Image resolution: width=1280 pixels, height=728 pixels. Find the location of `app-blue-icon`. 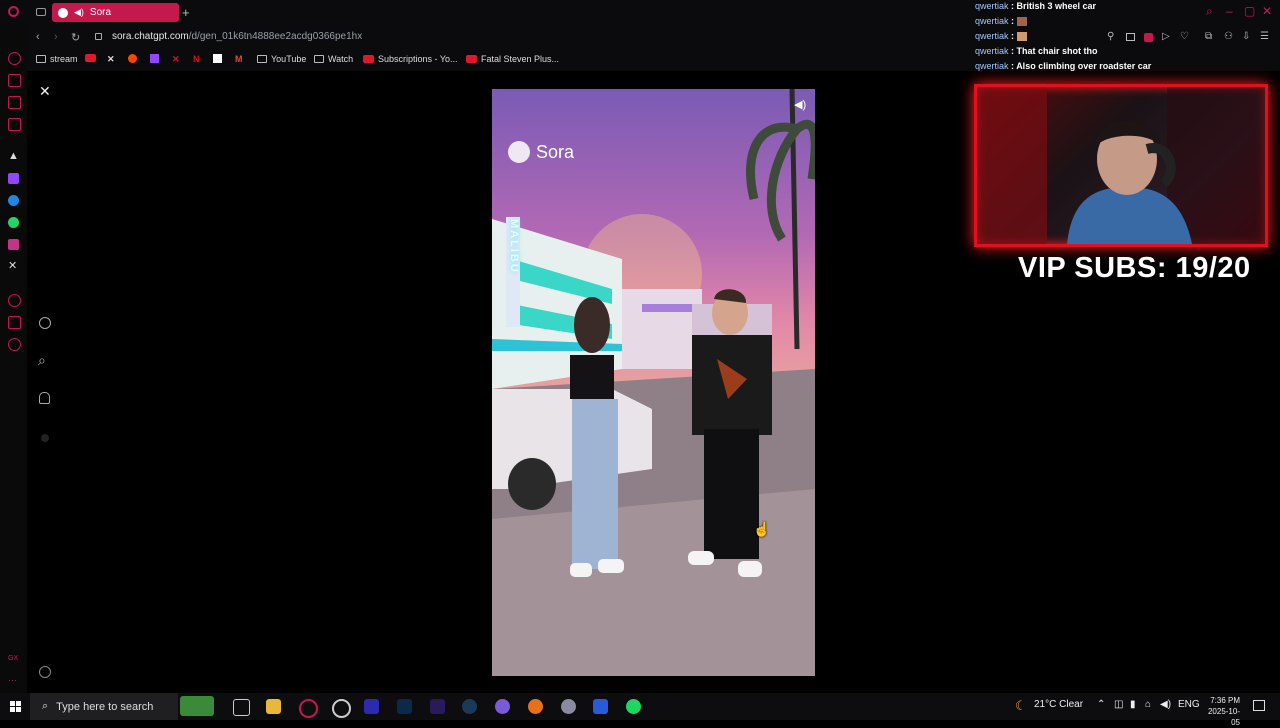

app-blue-icon is located at coordinates (600, 706).